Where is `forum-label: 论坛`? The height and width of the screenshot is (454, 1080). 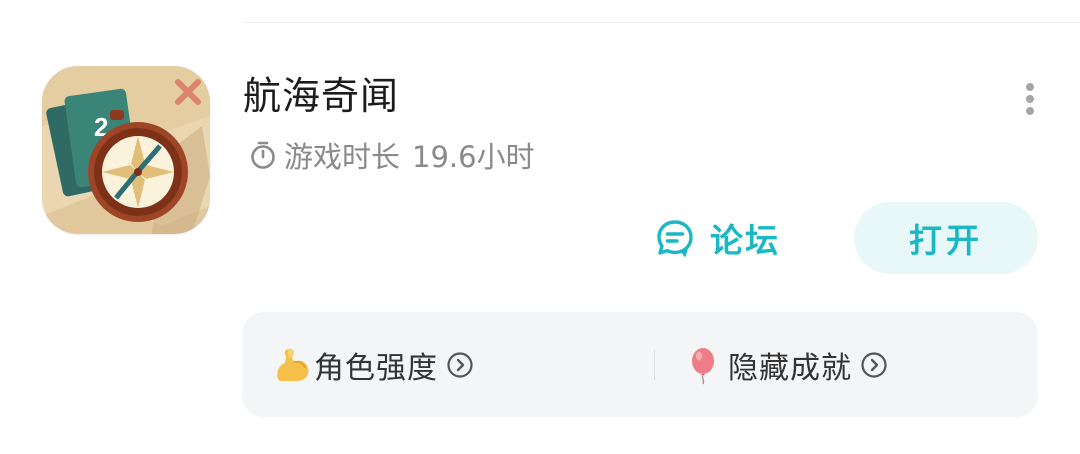 forum-label: 论坛 is located at coordinates (745, 240).